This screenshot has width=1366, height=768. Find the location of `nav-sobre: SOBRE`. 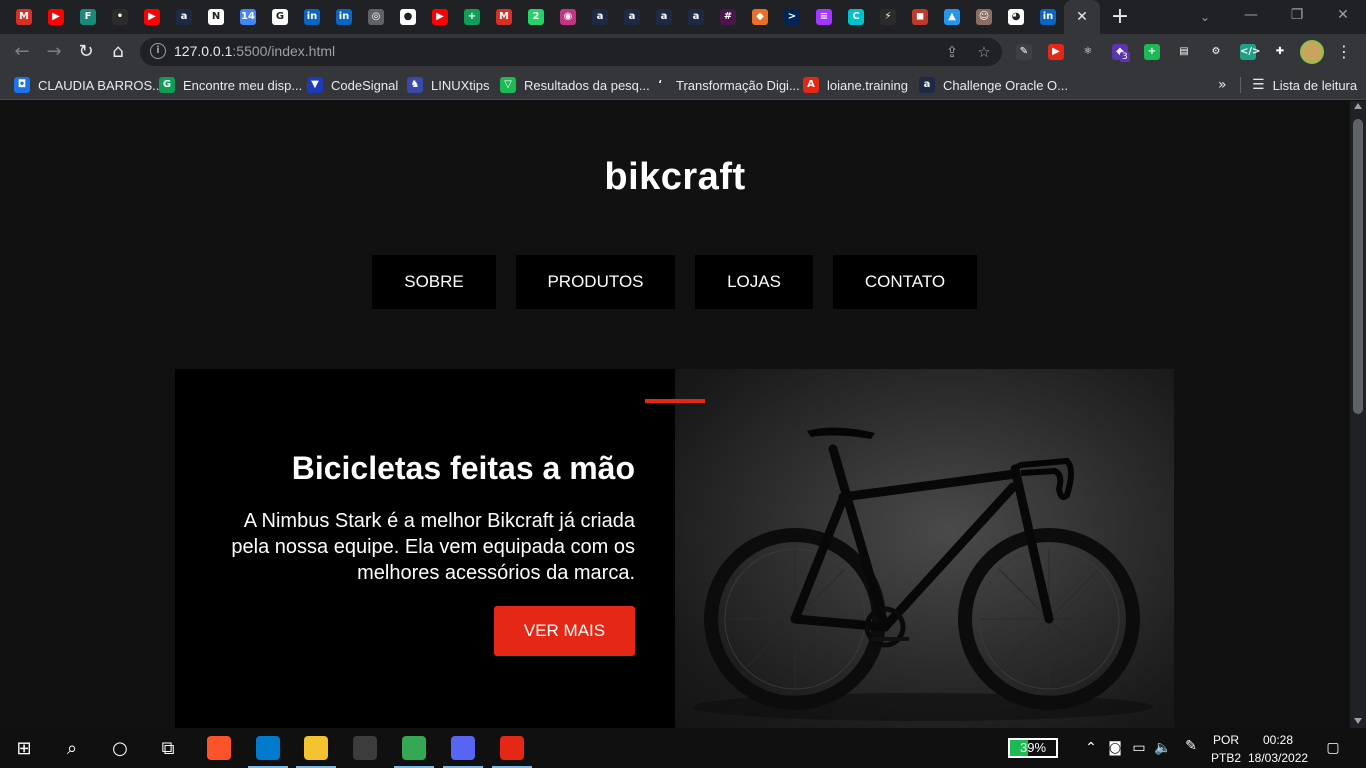

nav-sobre: SOBRE is located at coordinates (434, 282).